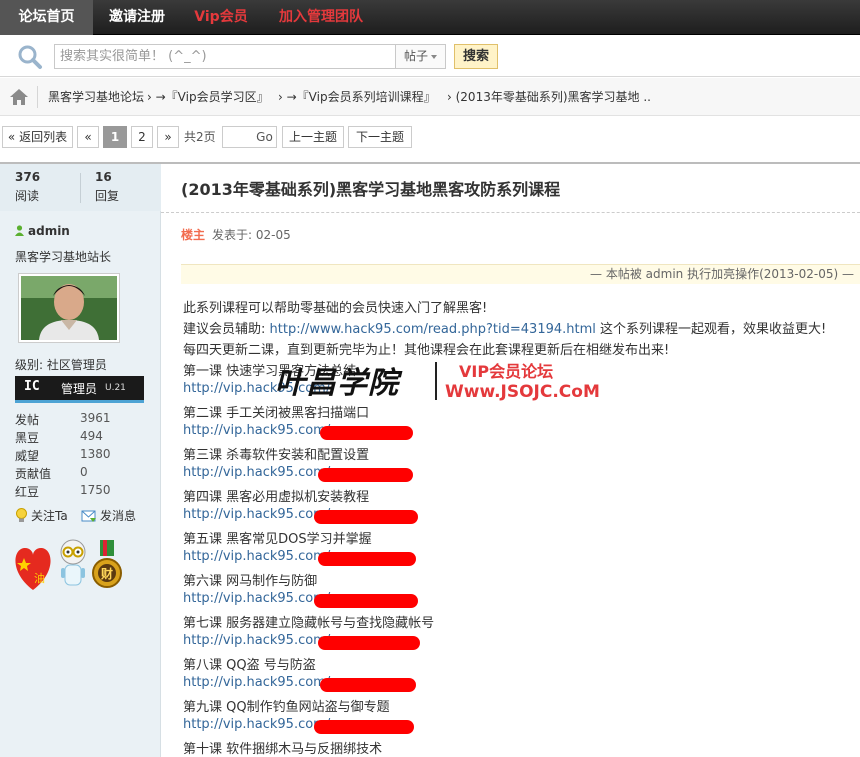  I want to click on nav-vip: Vip会员, so click(221, 17).